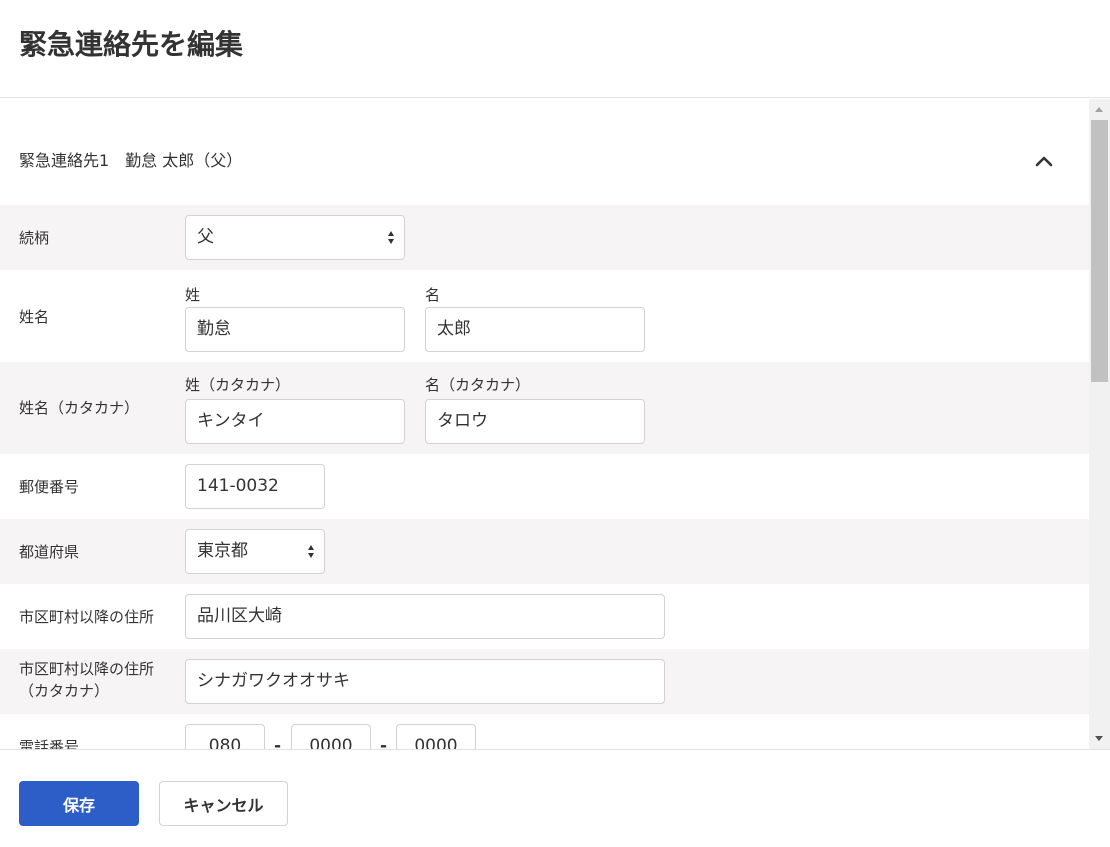  What do you see at coordinates (49, 487) in the screenshot?
I see `postal-code-label: 郵便番号` at bounding box center [49, 487].